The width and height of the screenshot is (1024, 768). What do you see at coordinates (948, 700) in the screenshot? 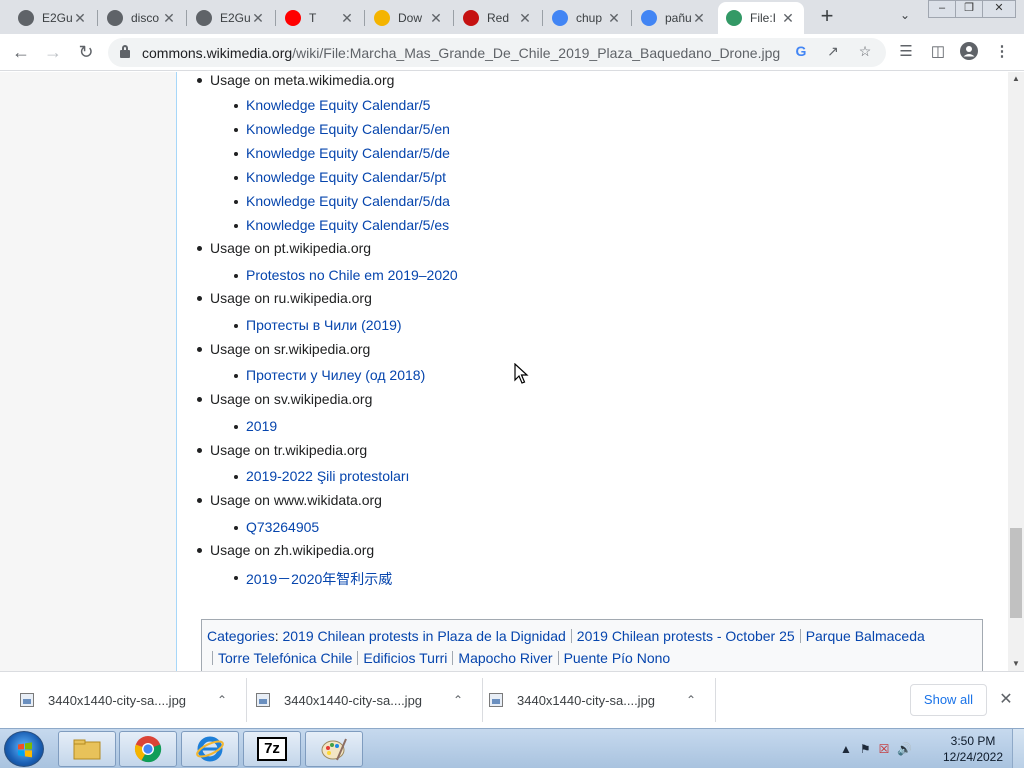
I see `show-all-downloads-button: Show all` at bounding box center [948, 700].